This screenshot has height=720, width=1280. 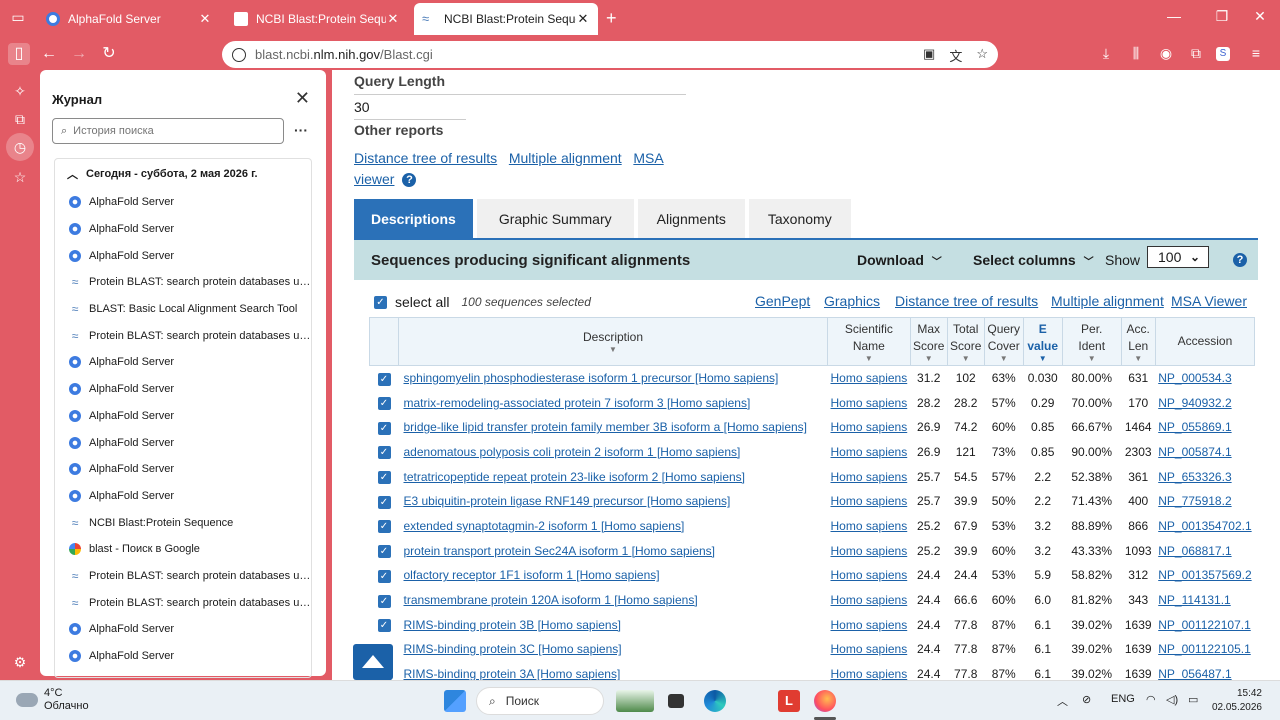 What do you see at coordinates (425, 158) in the screenshot?
I see `distance-tree-link: Distance tree of results` at bounding box center [425, 158].